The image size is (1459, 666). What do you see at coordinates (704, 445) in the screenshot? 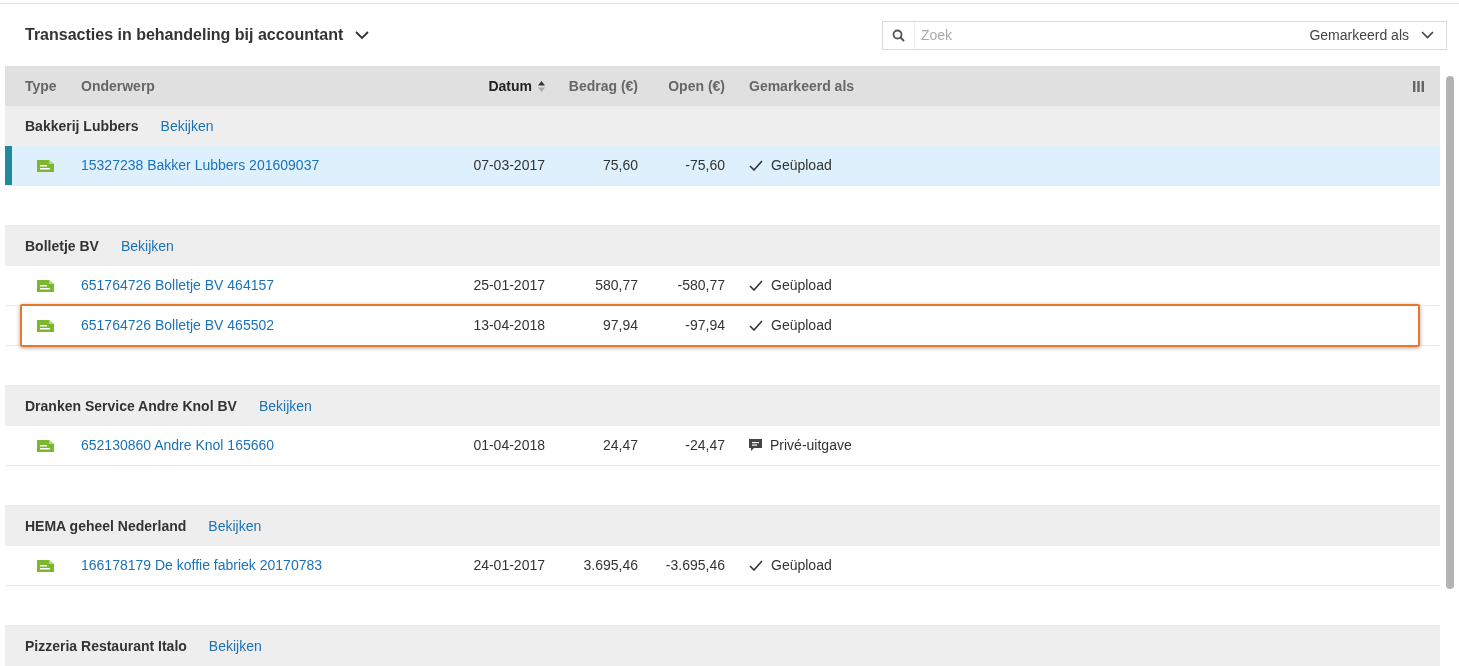
I see `open-amount-cell-text: -24,47` at bounding box center [704, 445].